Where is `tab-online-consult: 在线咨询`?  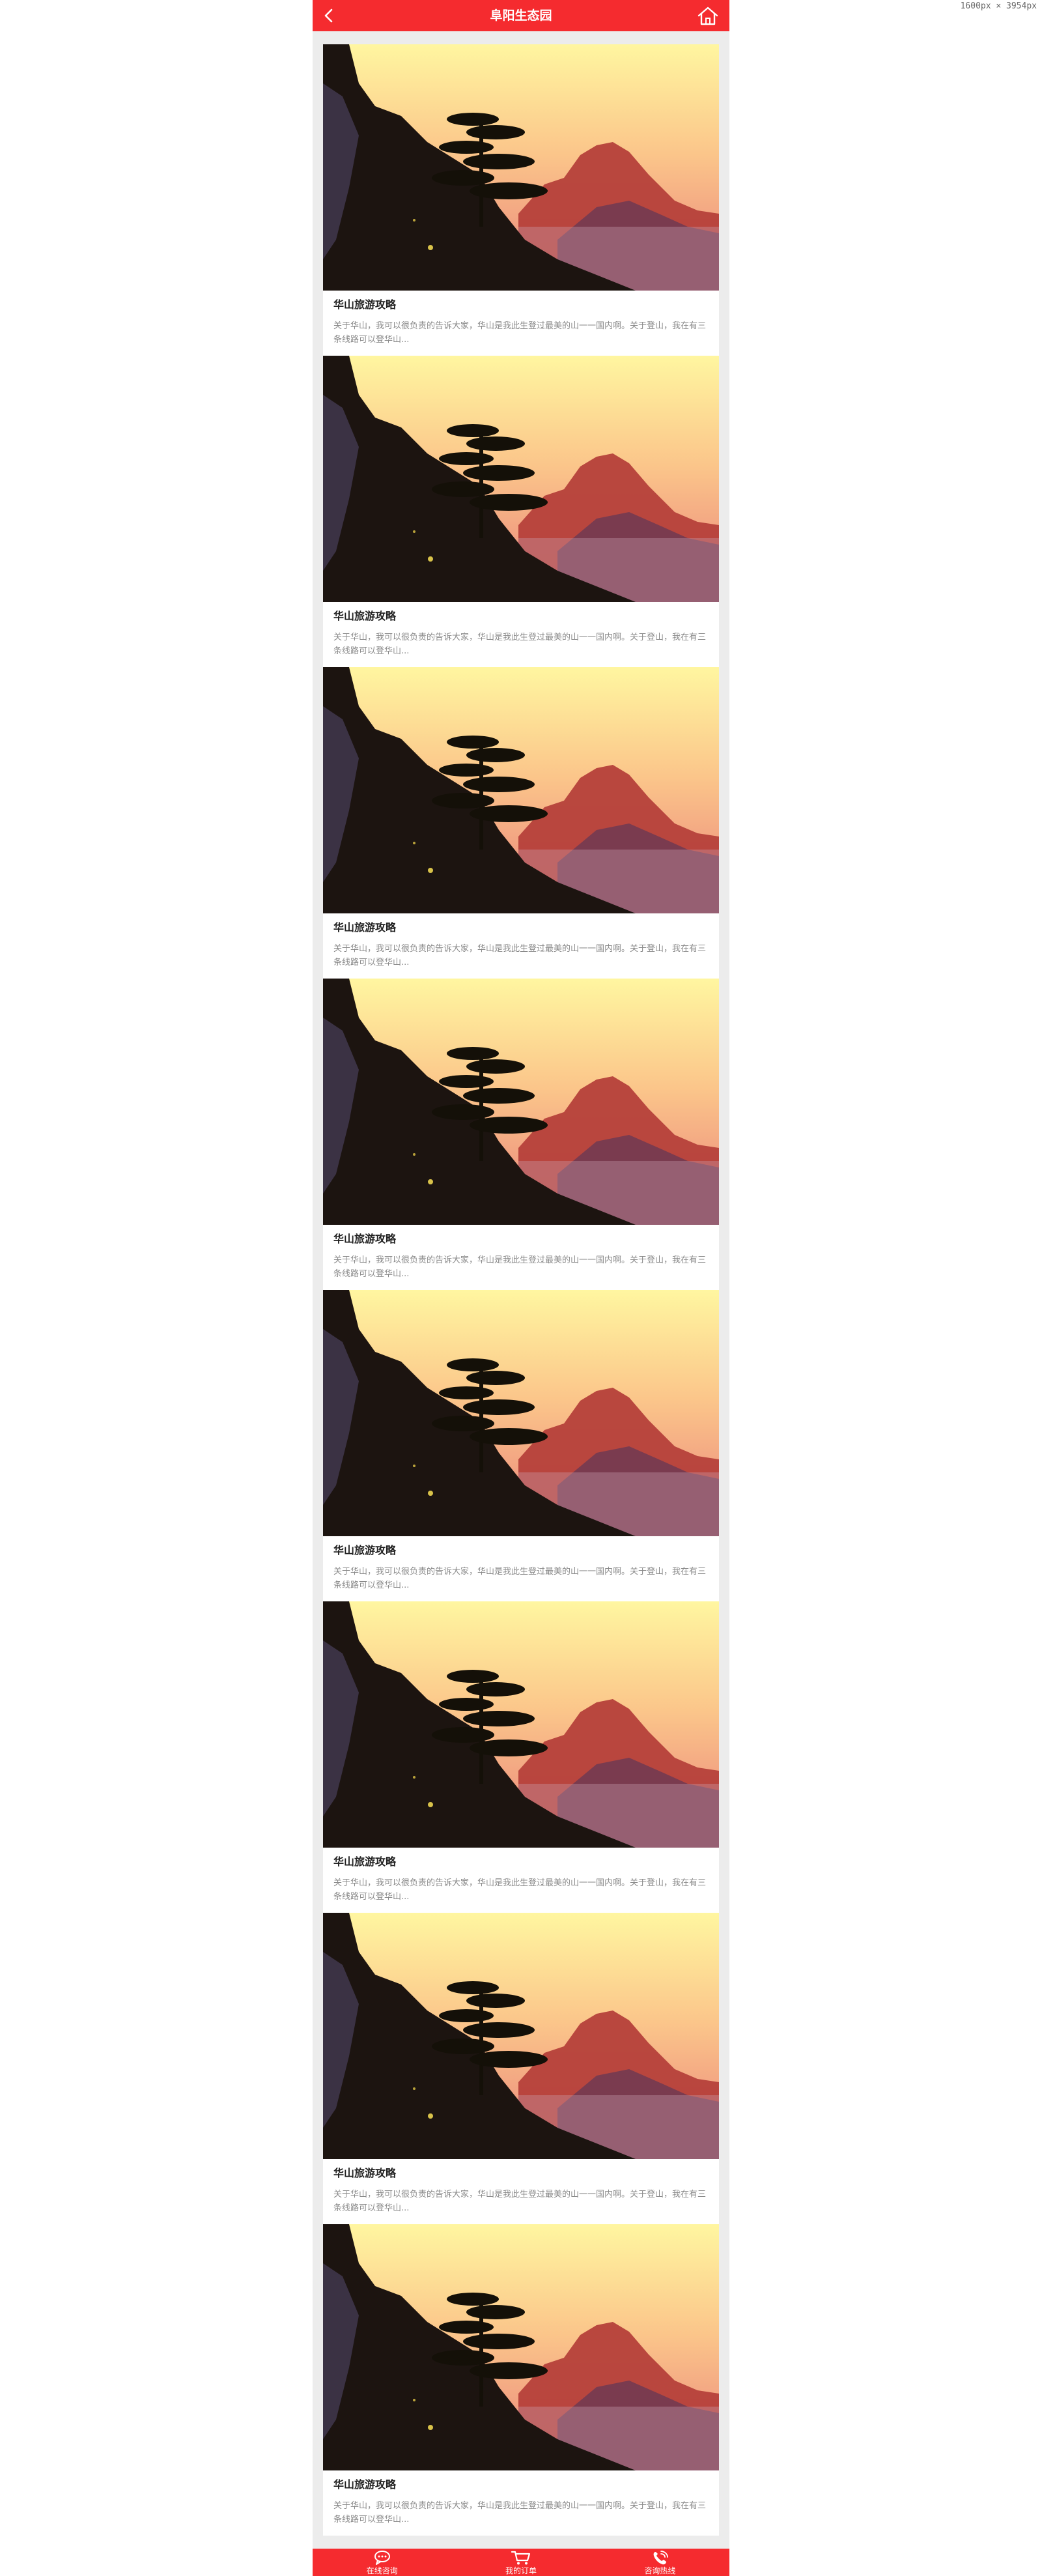 tab-online-consult: 在线咨询 is located at coordinates (382, 2562).